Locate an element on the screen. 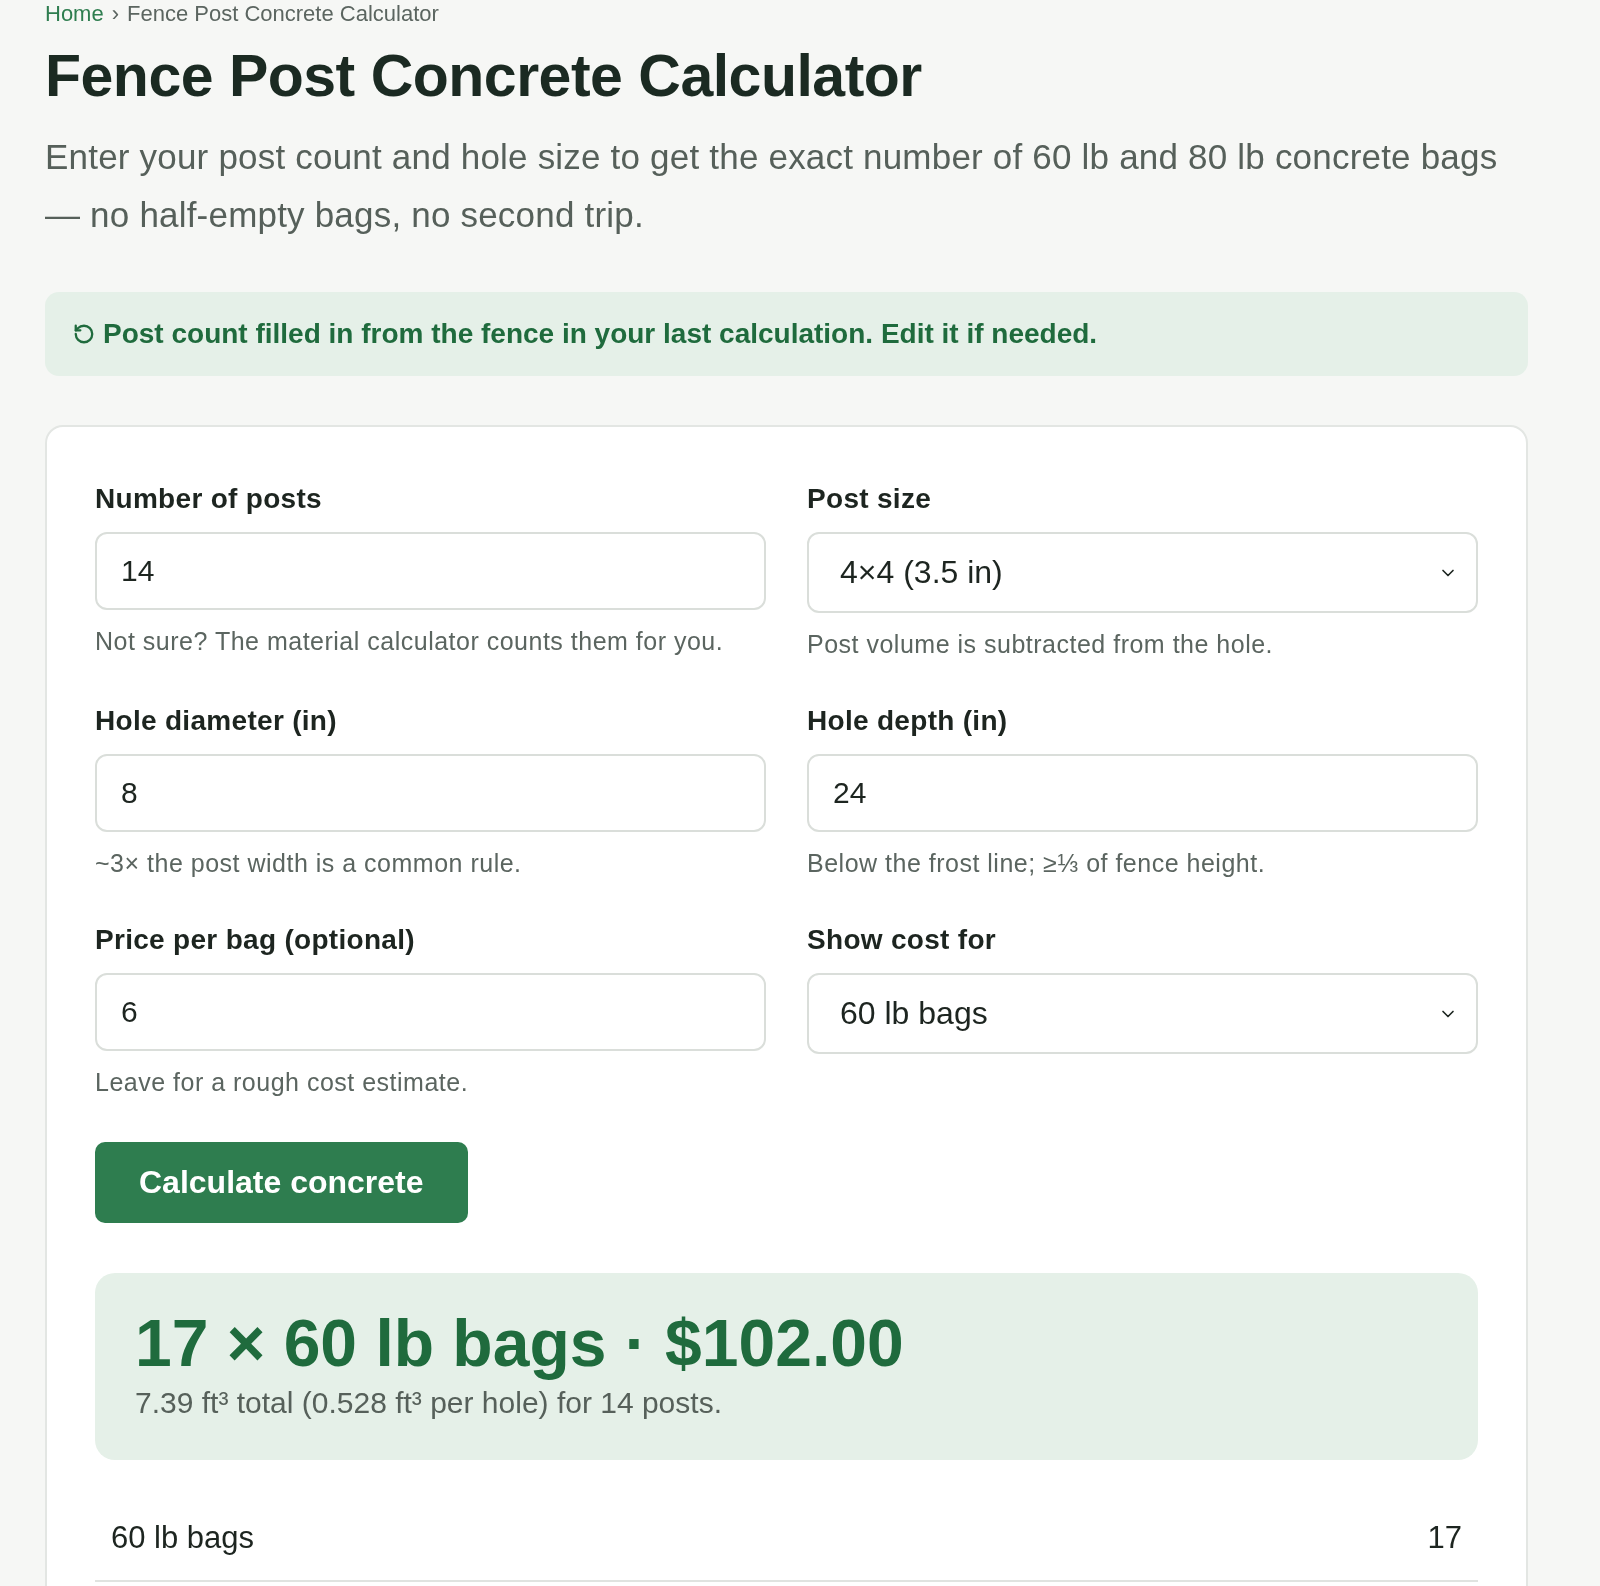  field-label: Number of posts is located at coordinates (209, 499).